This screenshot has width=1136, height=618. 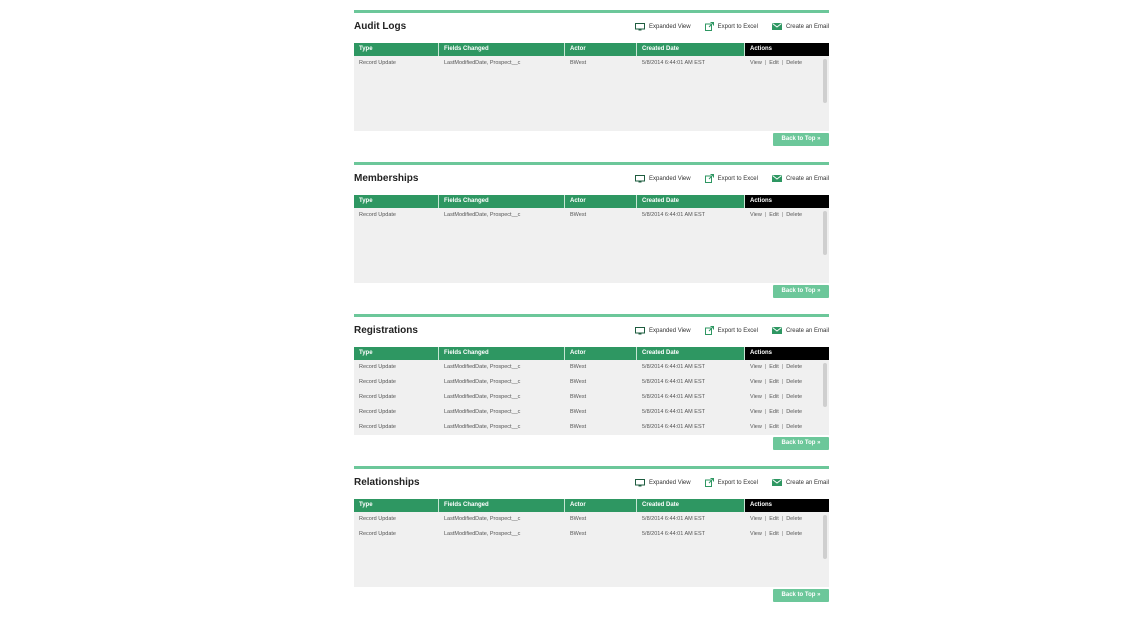 I want to click on external-link-icon, so click(x=709, y=178).